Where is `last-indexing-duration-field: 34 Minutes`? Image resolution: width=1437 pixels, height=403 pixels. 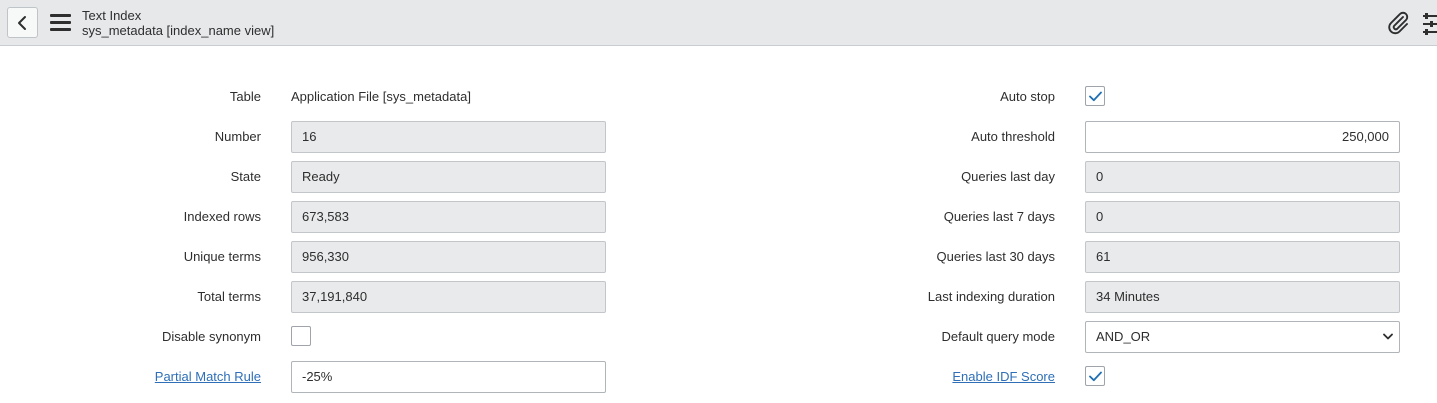
last-indexing-duration-field: 34 Minutes is located at coordinates (1242, 297).